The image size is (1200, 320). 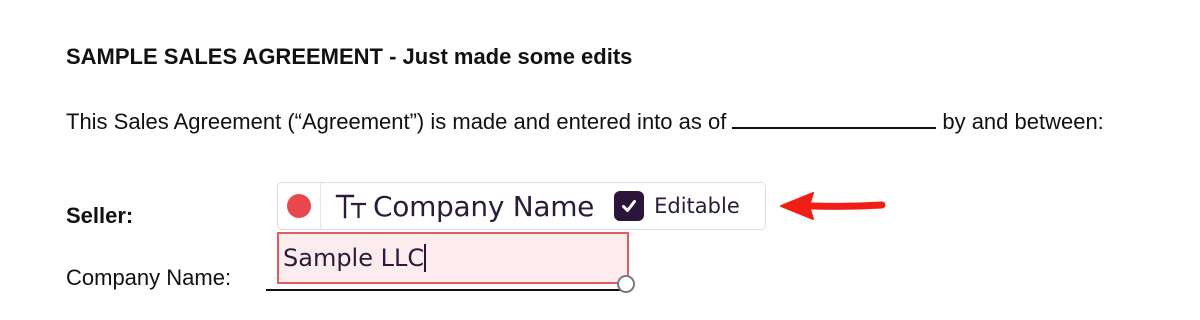 What do you see at coordinates (100, 215) in the screenshot?
I see `seller-label: Seller:` at bounding box center [100, 215].